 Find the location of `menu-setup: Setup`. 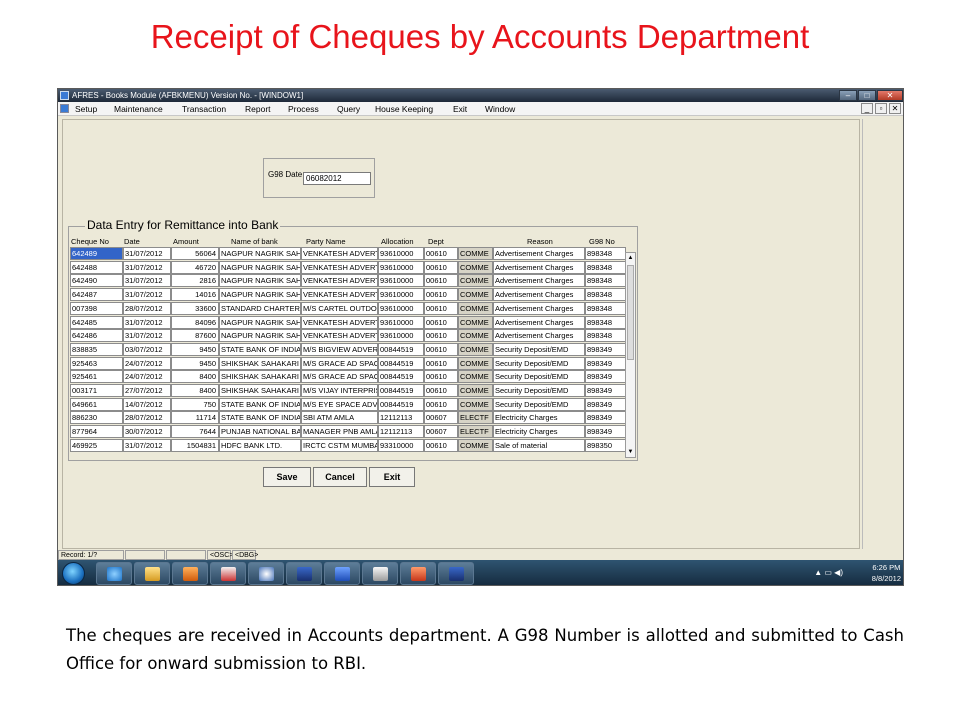

menu-setup: Setup is located at coordinates (86, 109).